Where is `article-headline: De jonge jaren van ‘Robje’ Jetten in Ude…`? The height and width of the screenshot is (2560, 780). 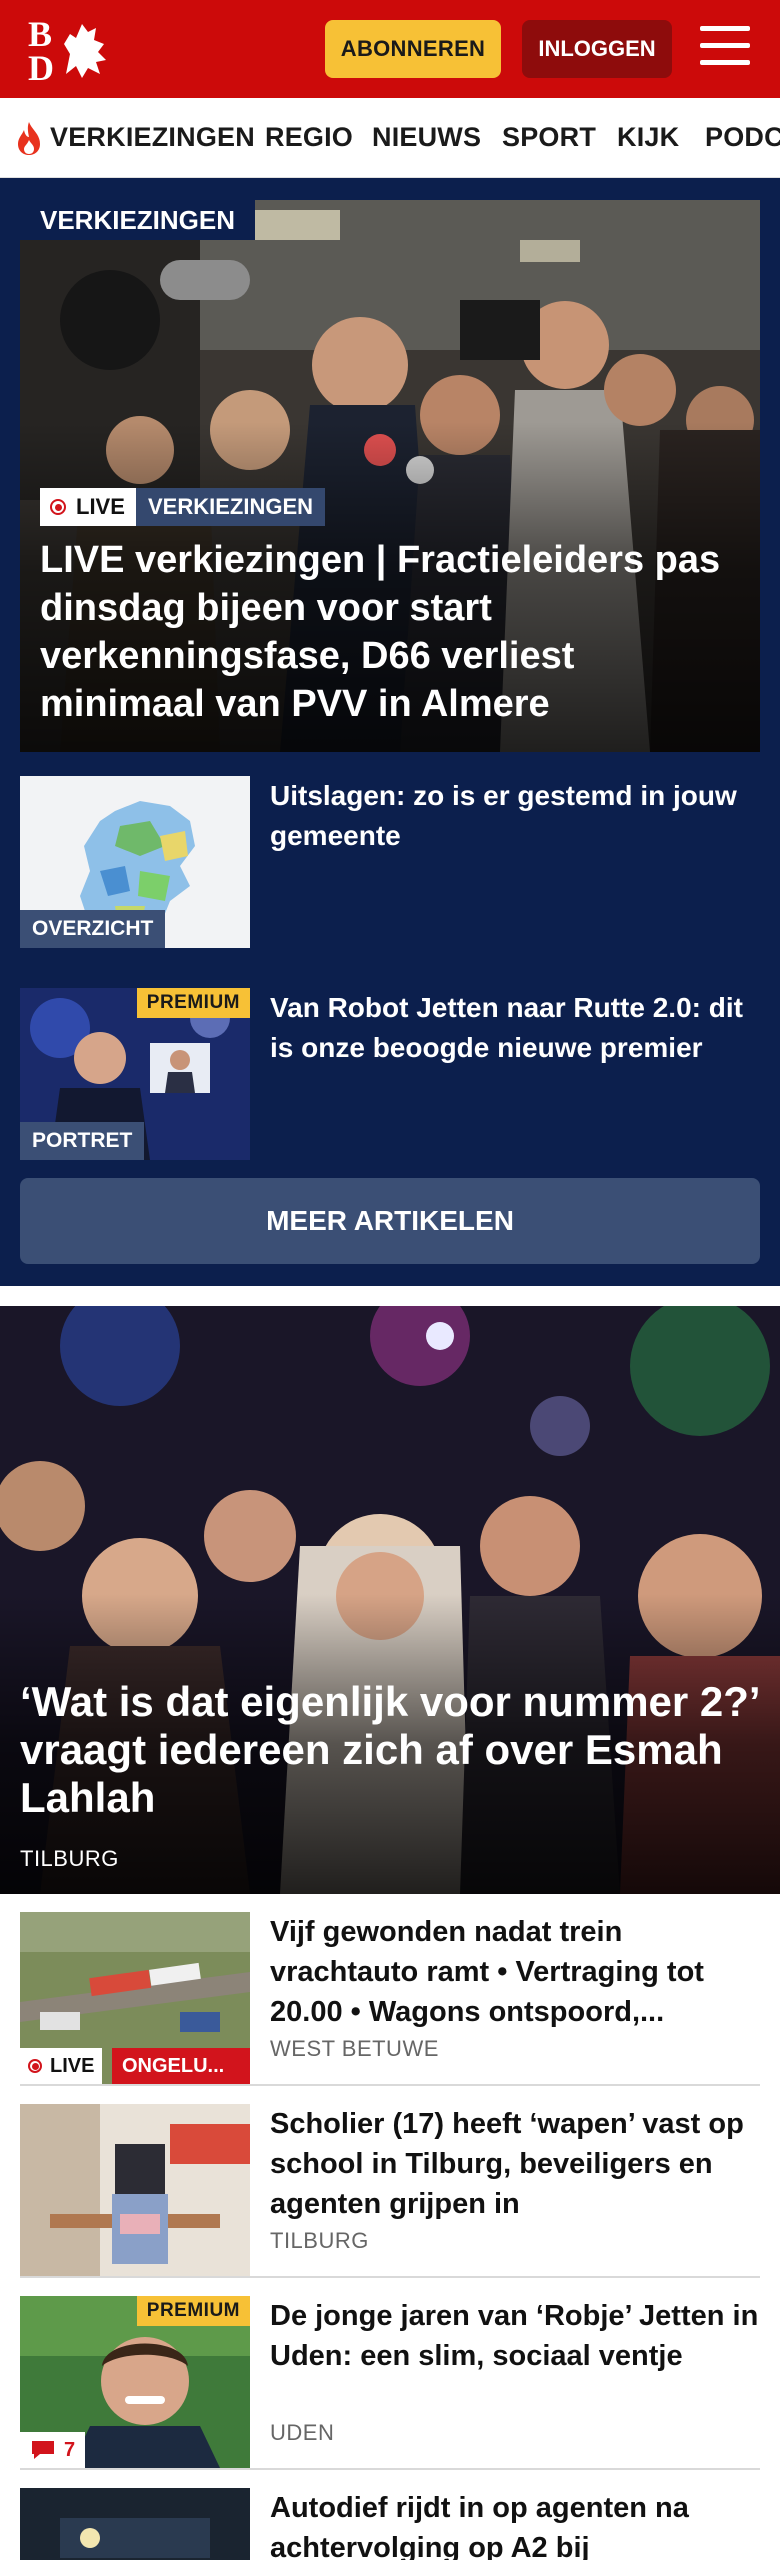
article-headline: De jonge jaren van ‘Robje’ Jetten in Ude… is located at coordinates (515, 2336).